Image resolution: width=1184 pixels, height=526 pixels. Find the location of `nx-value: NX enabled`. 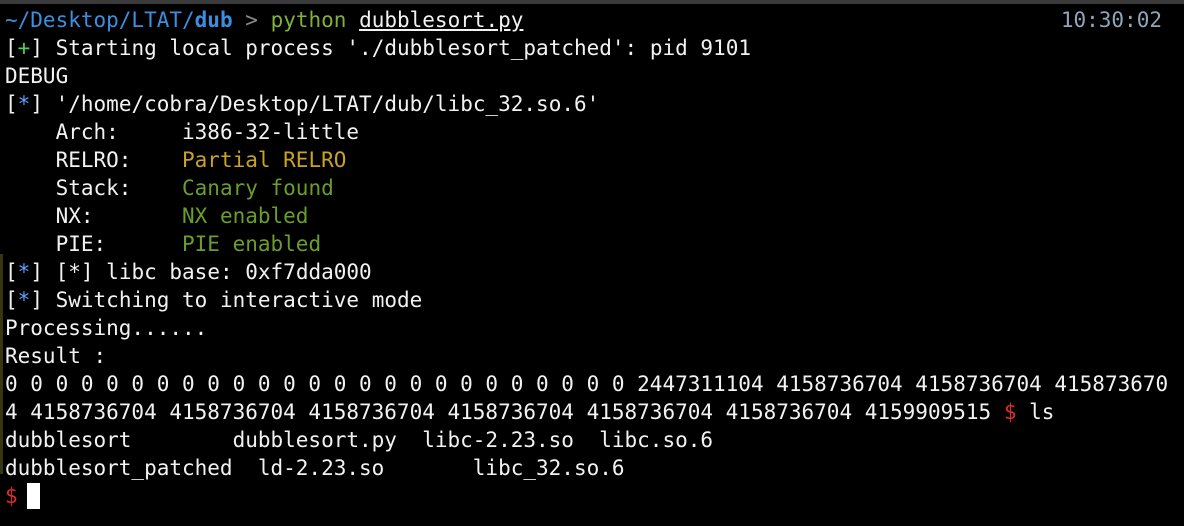

nx-value: NX enabled is located at coordinates (245, 216).